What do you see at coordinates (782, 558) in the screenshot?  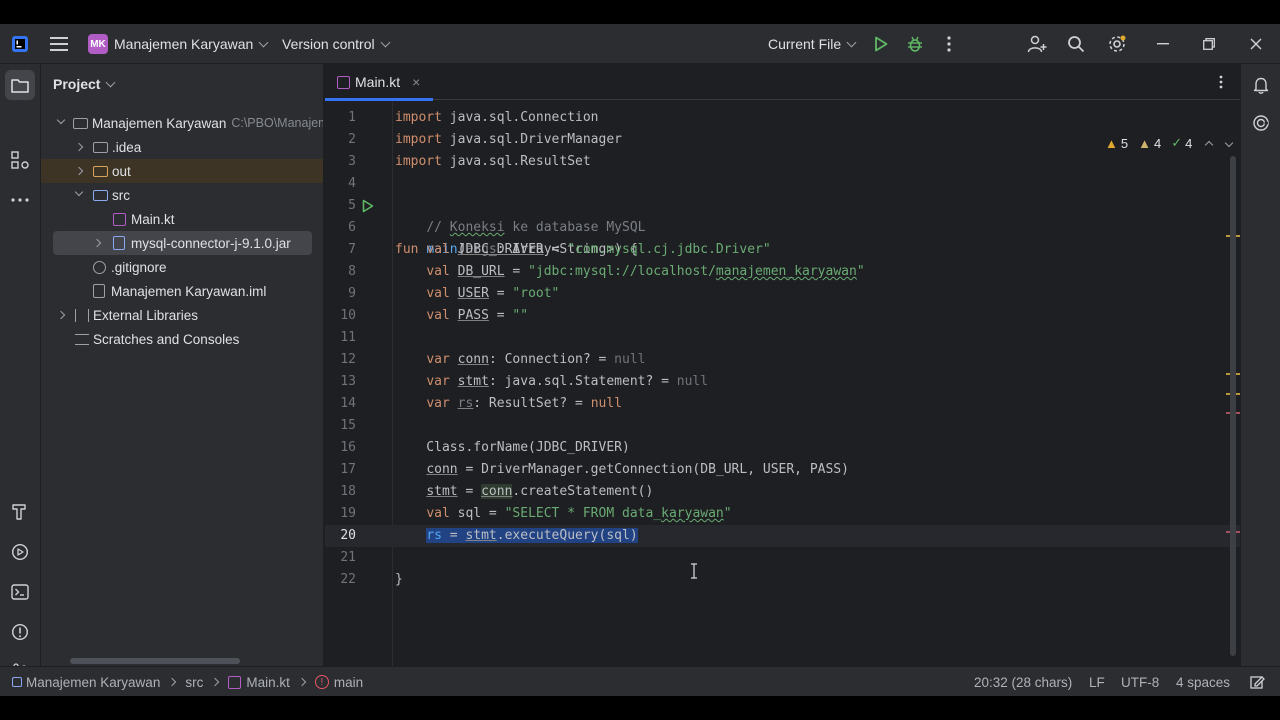 I see `code-line: 21` at bounding box center [782, 558].